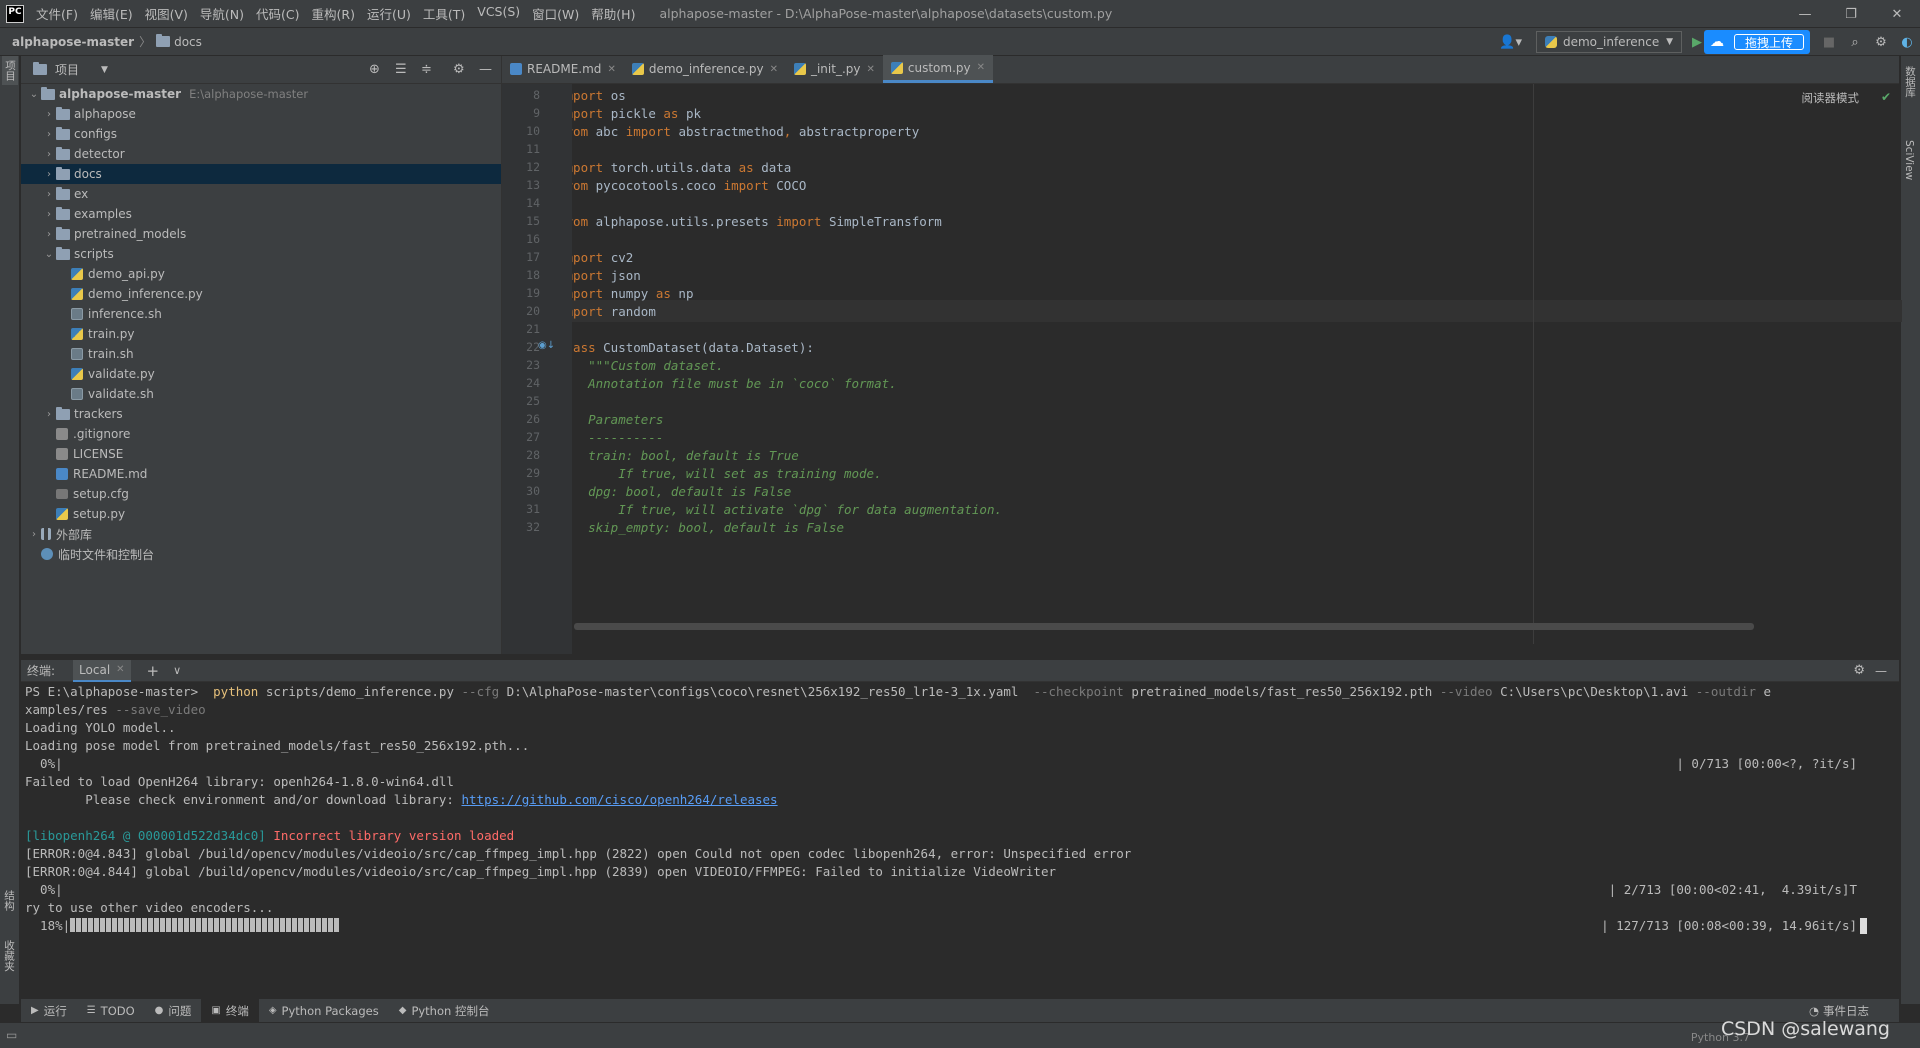 The width and height of the screenshot is (1920, 1048). I want to click on tree-item-pretrained-models: › pretrained_models, so click(261, 234).